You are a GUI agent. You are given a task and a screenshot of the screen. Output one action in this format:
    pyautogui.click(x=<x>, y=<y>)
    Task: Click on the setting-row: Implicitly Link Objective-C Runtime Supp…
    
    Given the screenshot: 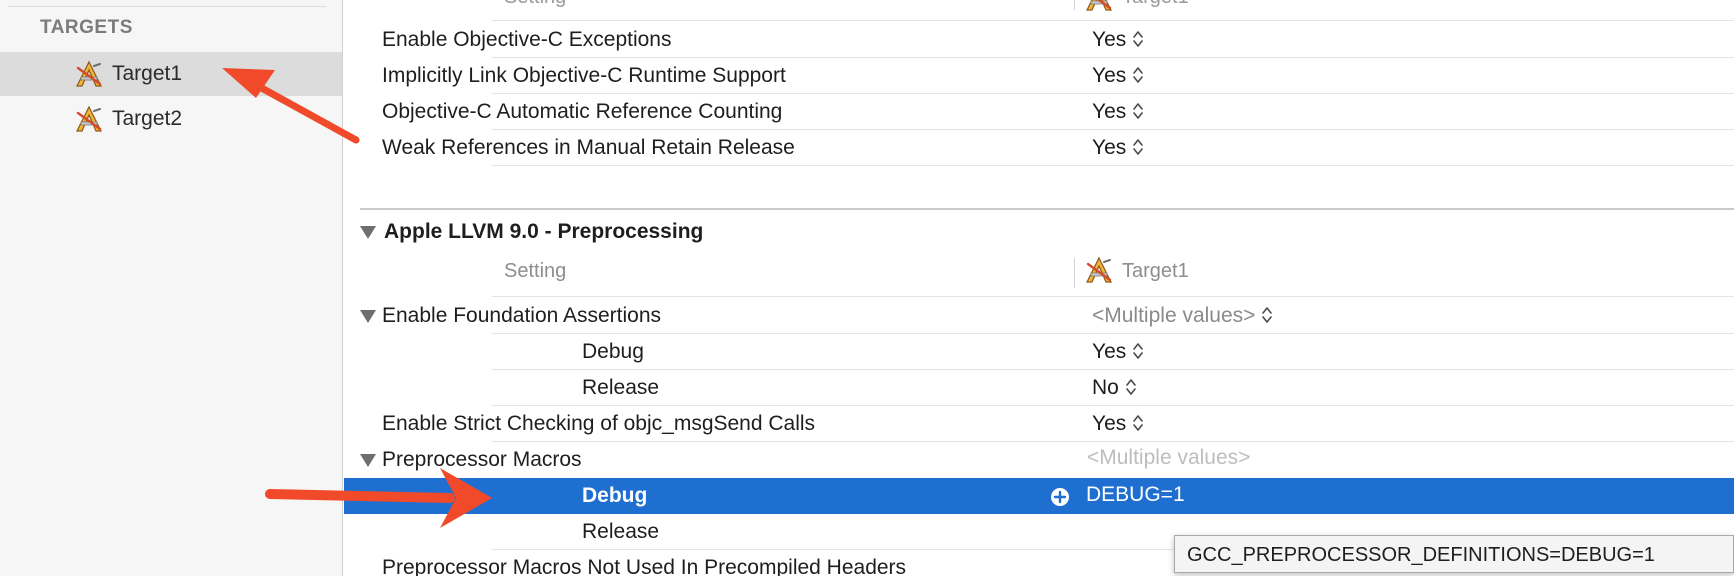 What is the action you would take?
    pyautogui.click(x=1039, y=76)
    